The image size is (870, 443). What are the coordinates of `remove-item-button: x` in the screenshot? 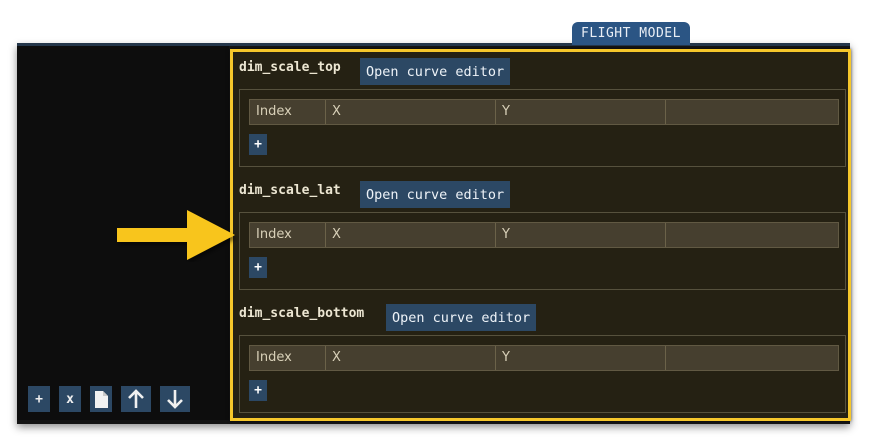 It's located at (70, 399).